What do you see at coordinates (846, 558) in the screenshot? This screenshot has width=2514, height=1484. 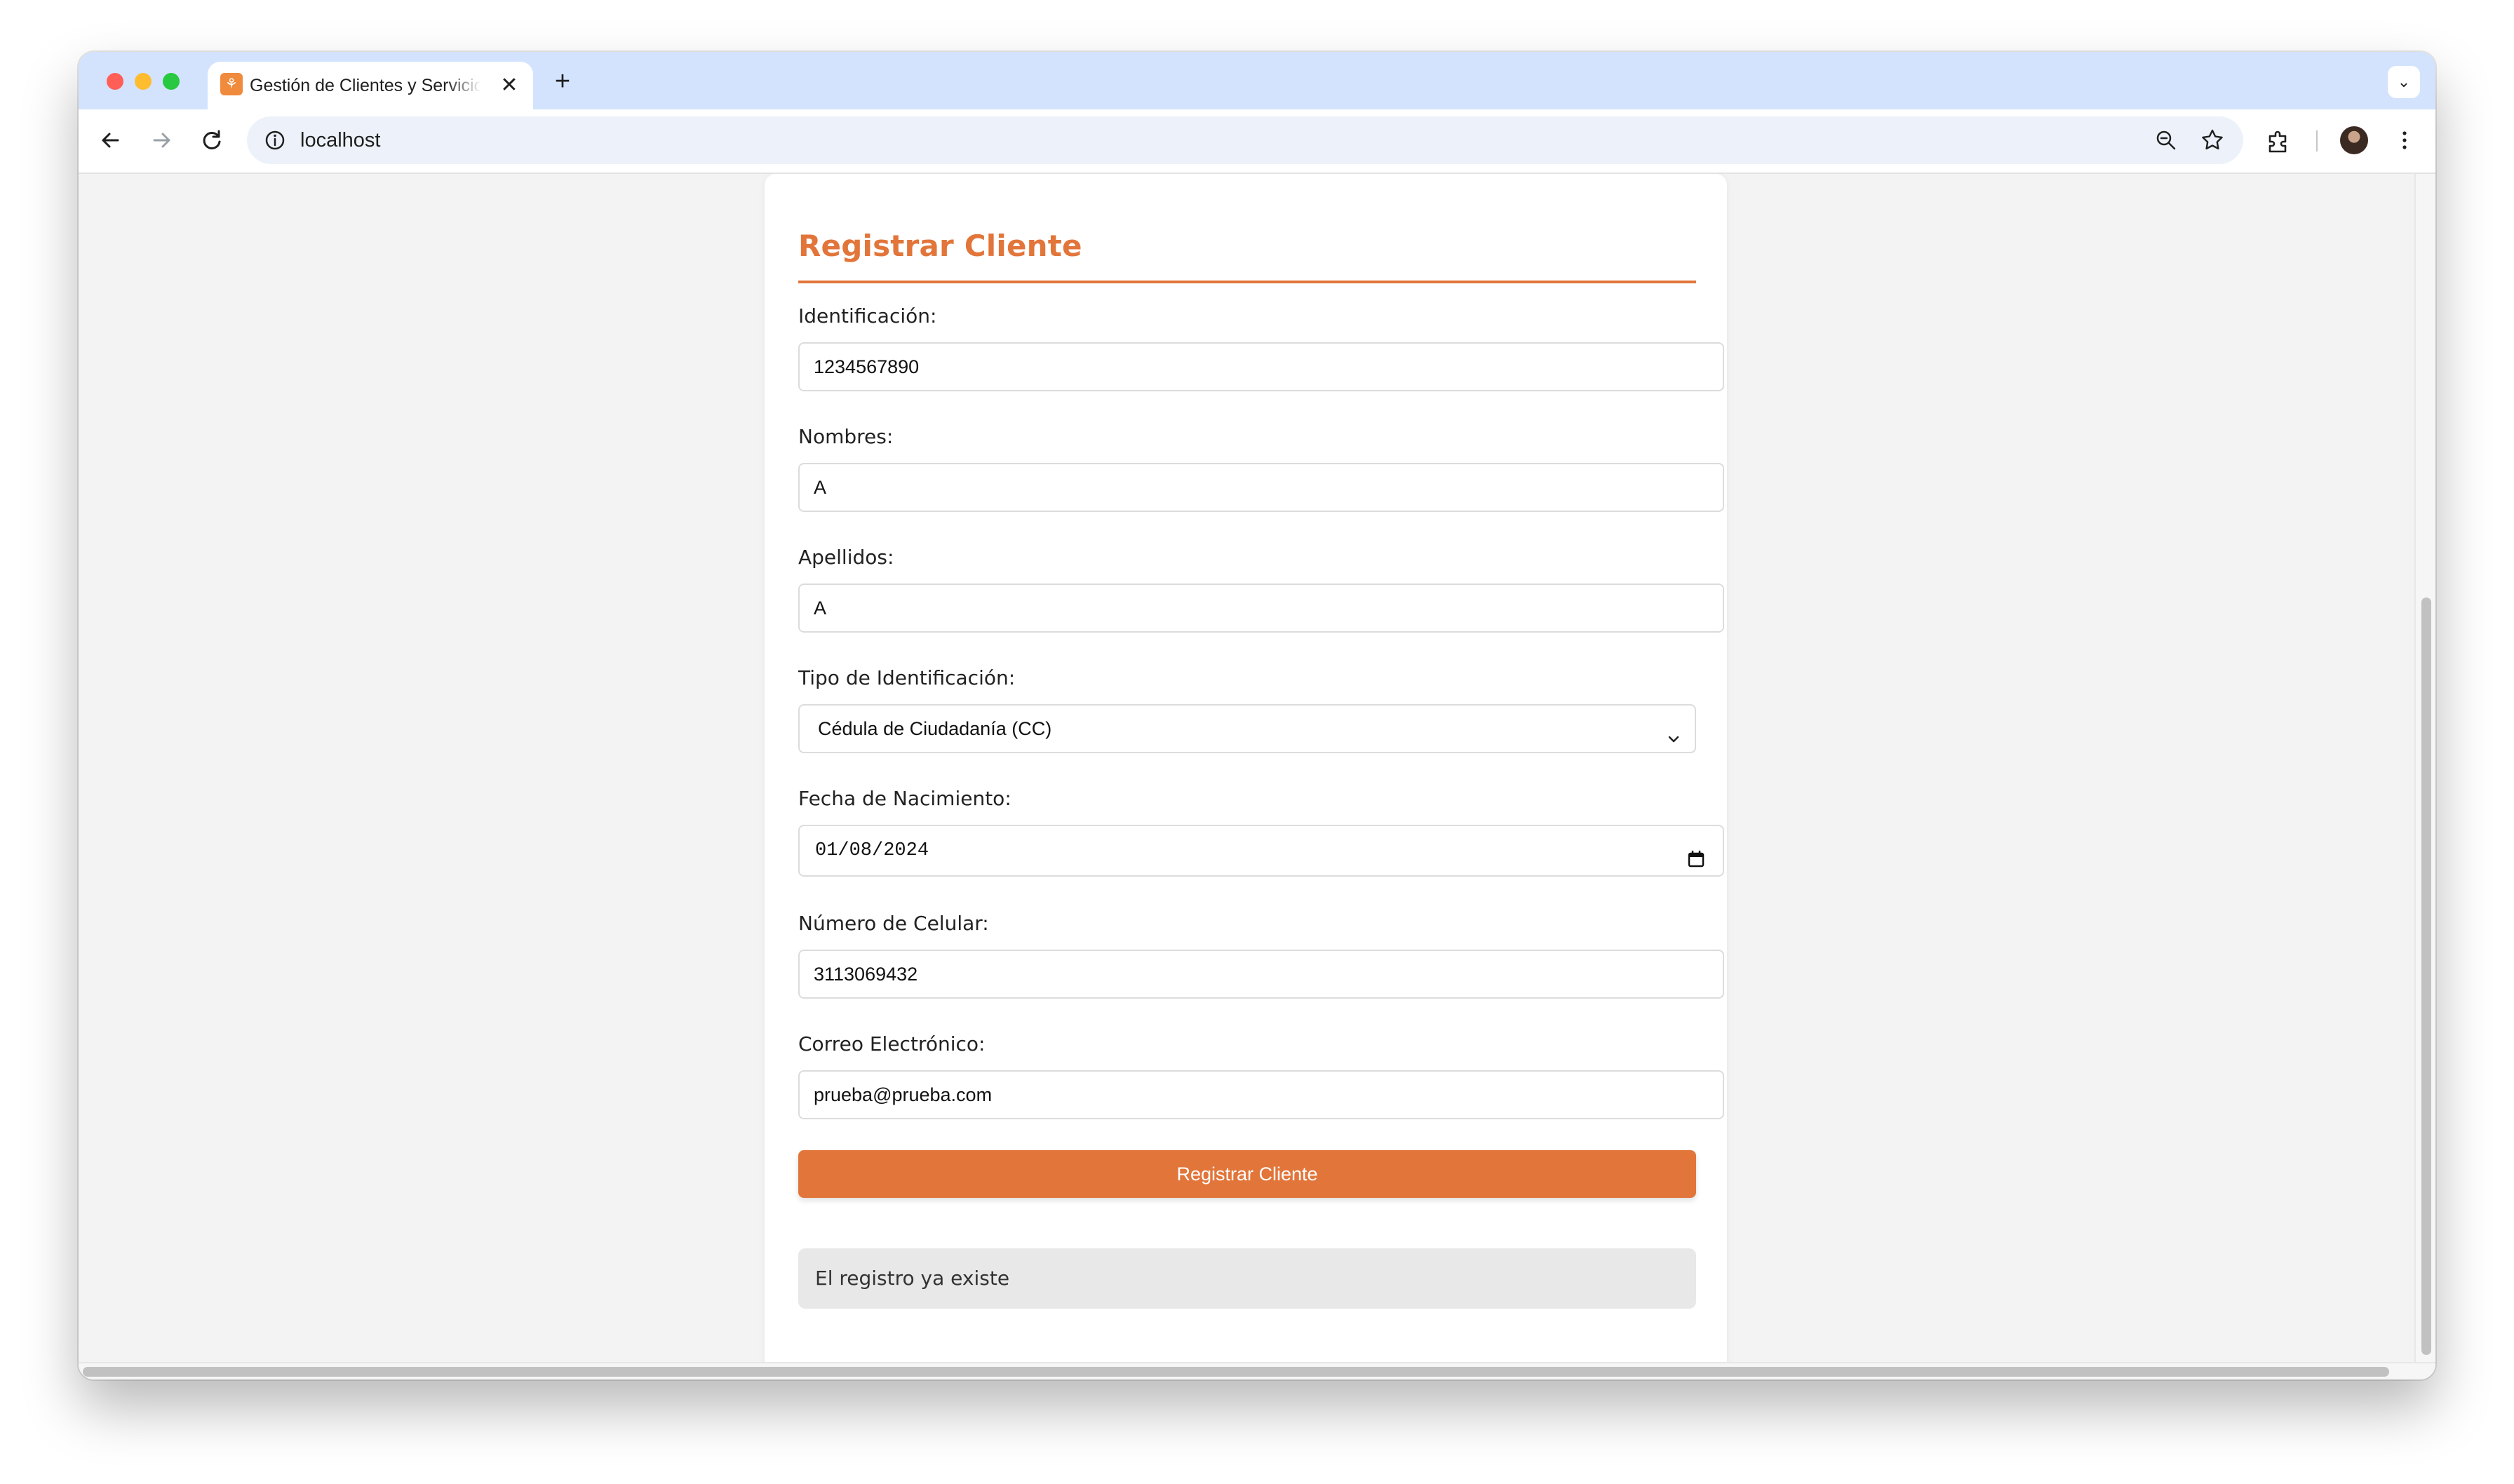 I see `apellidos-label: Apellidos:` at bounding box center [846, 558].